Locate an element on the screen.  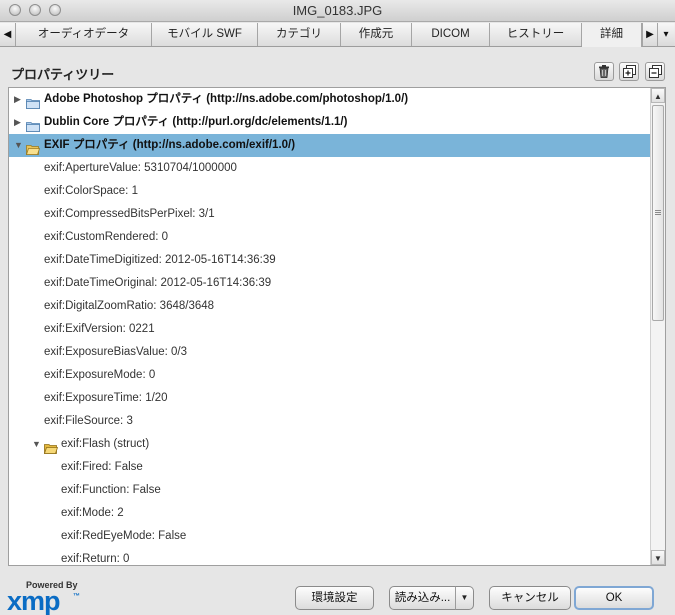
window-title: IMG_0183.JPG is located at coordinates (337, 10).